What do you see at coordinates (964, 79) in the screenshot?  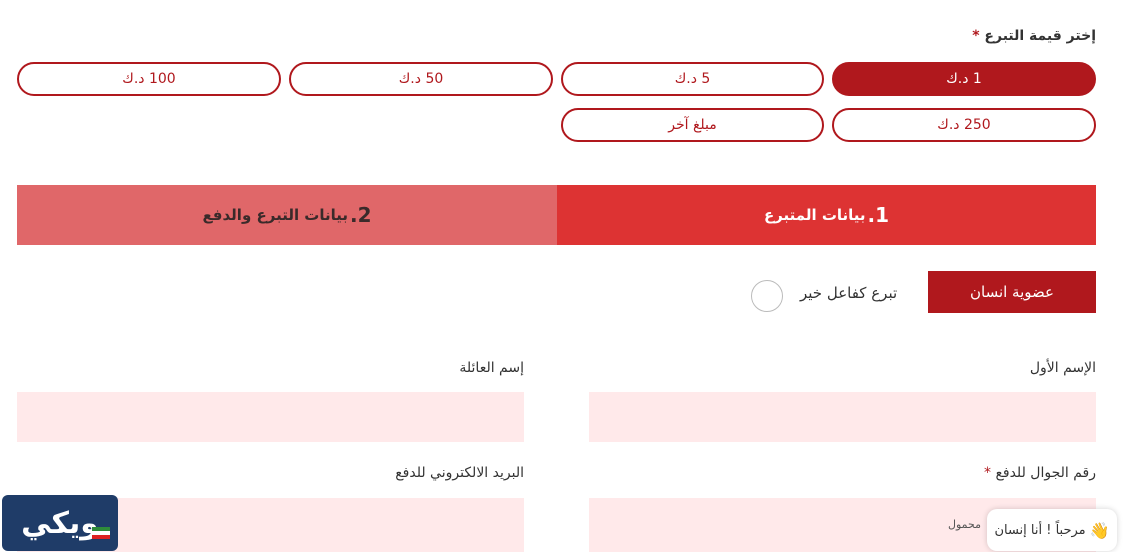 I see `amount-1-button: 1 د.ك` at bounding box center [964, 79].